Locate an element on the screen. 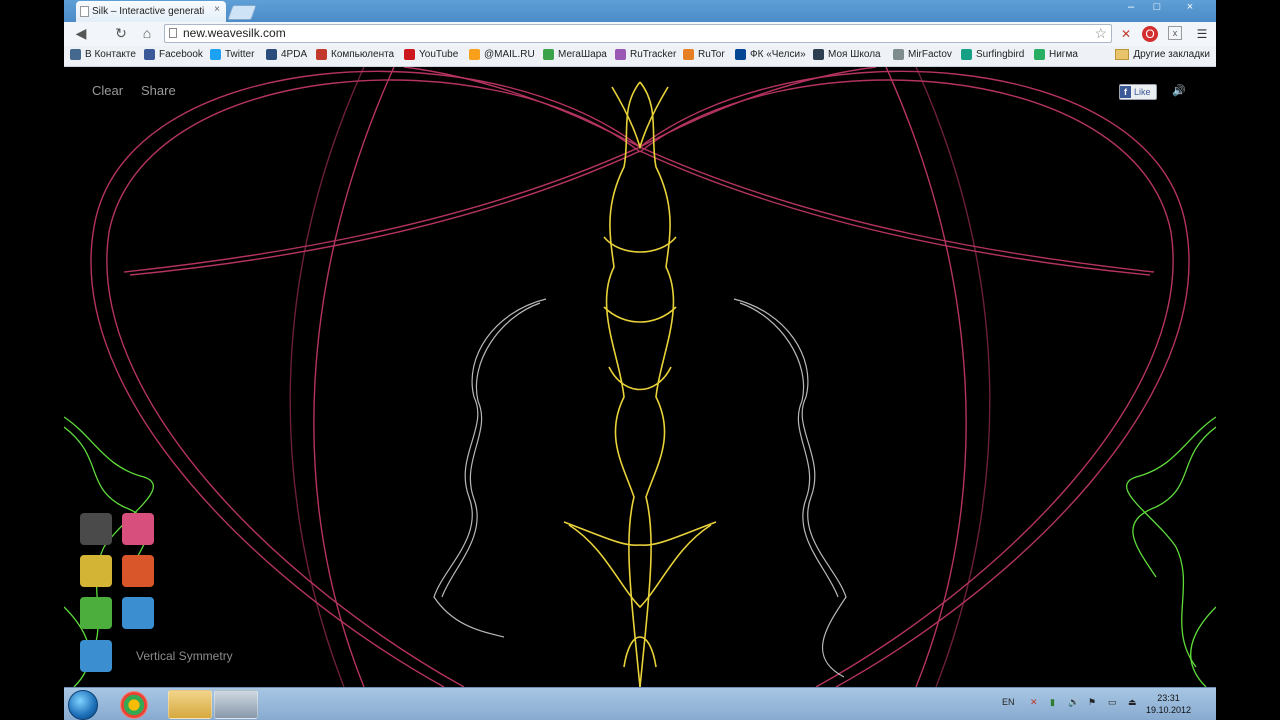  rutor-icon is located at coordinates (688, 54).